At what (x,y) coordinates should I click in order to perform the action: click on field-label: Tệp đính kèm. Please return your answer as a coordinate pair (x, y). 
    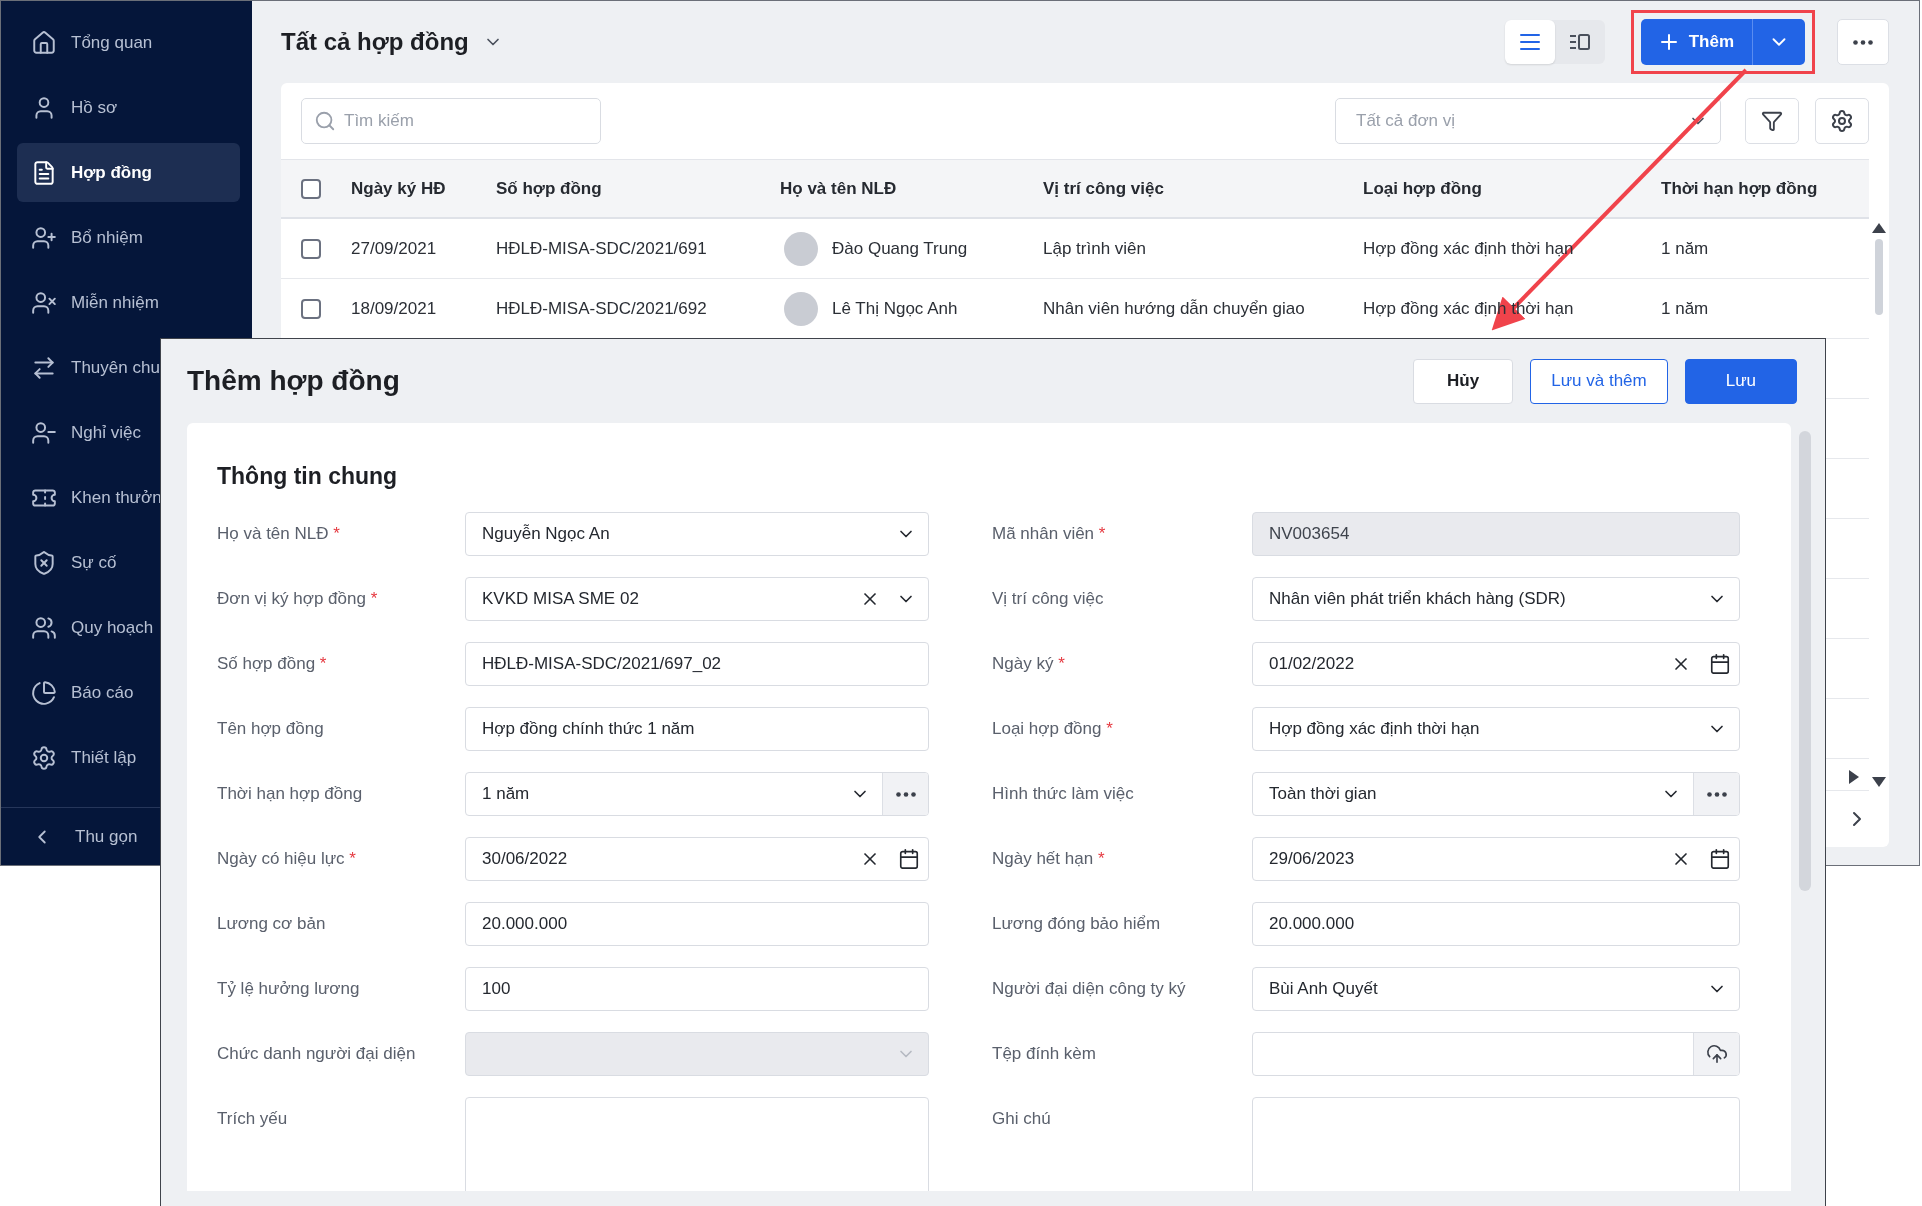
    Looking at the image, I should click on (1044, 1054).